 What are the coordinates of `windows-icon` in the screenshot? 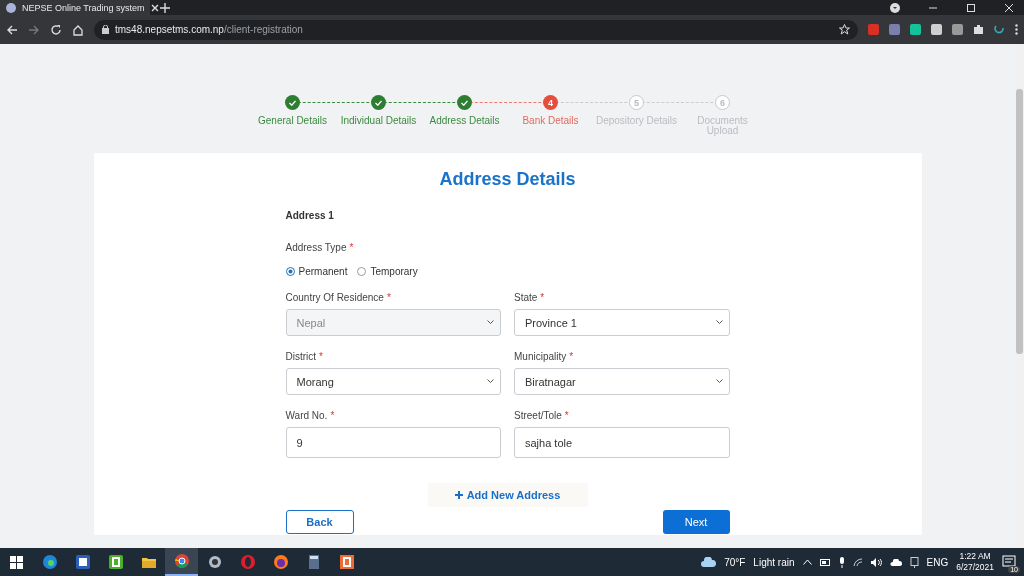 It's located at (16, 562).